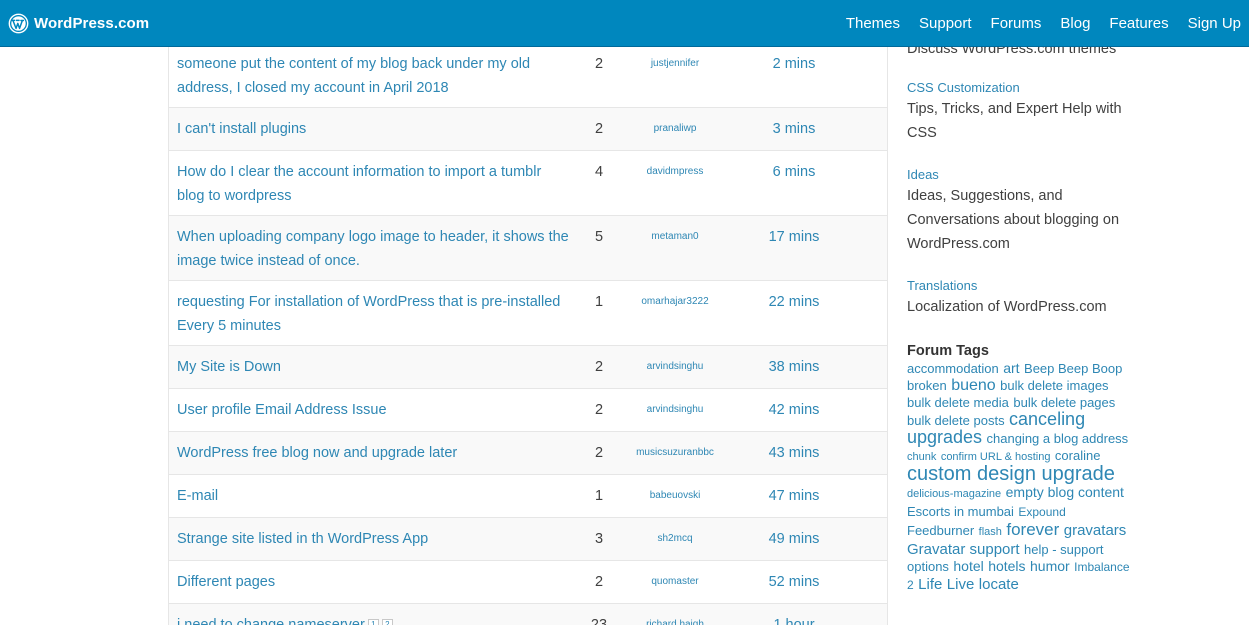  I want to click on topic-author-link: musicsuzuranbbc, so click(675, 453).